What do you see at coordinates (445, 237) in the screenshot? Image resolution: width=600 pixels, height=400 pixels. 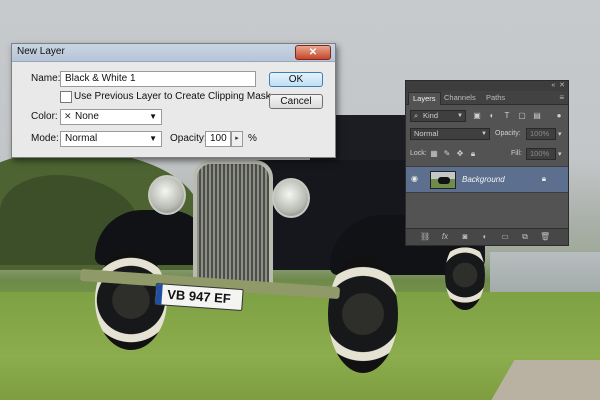 I see `fx-icon: fx` at bounding box center [445, 237].